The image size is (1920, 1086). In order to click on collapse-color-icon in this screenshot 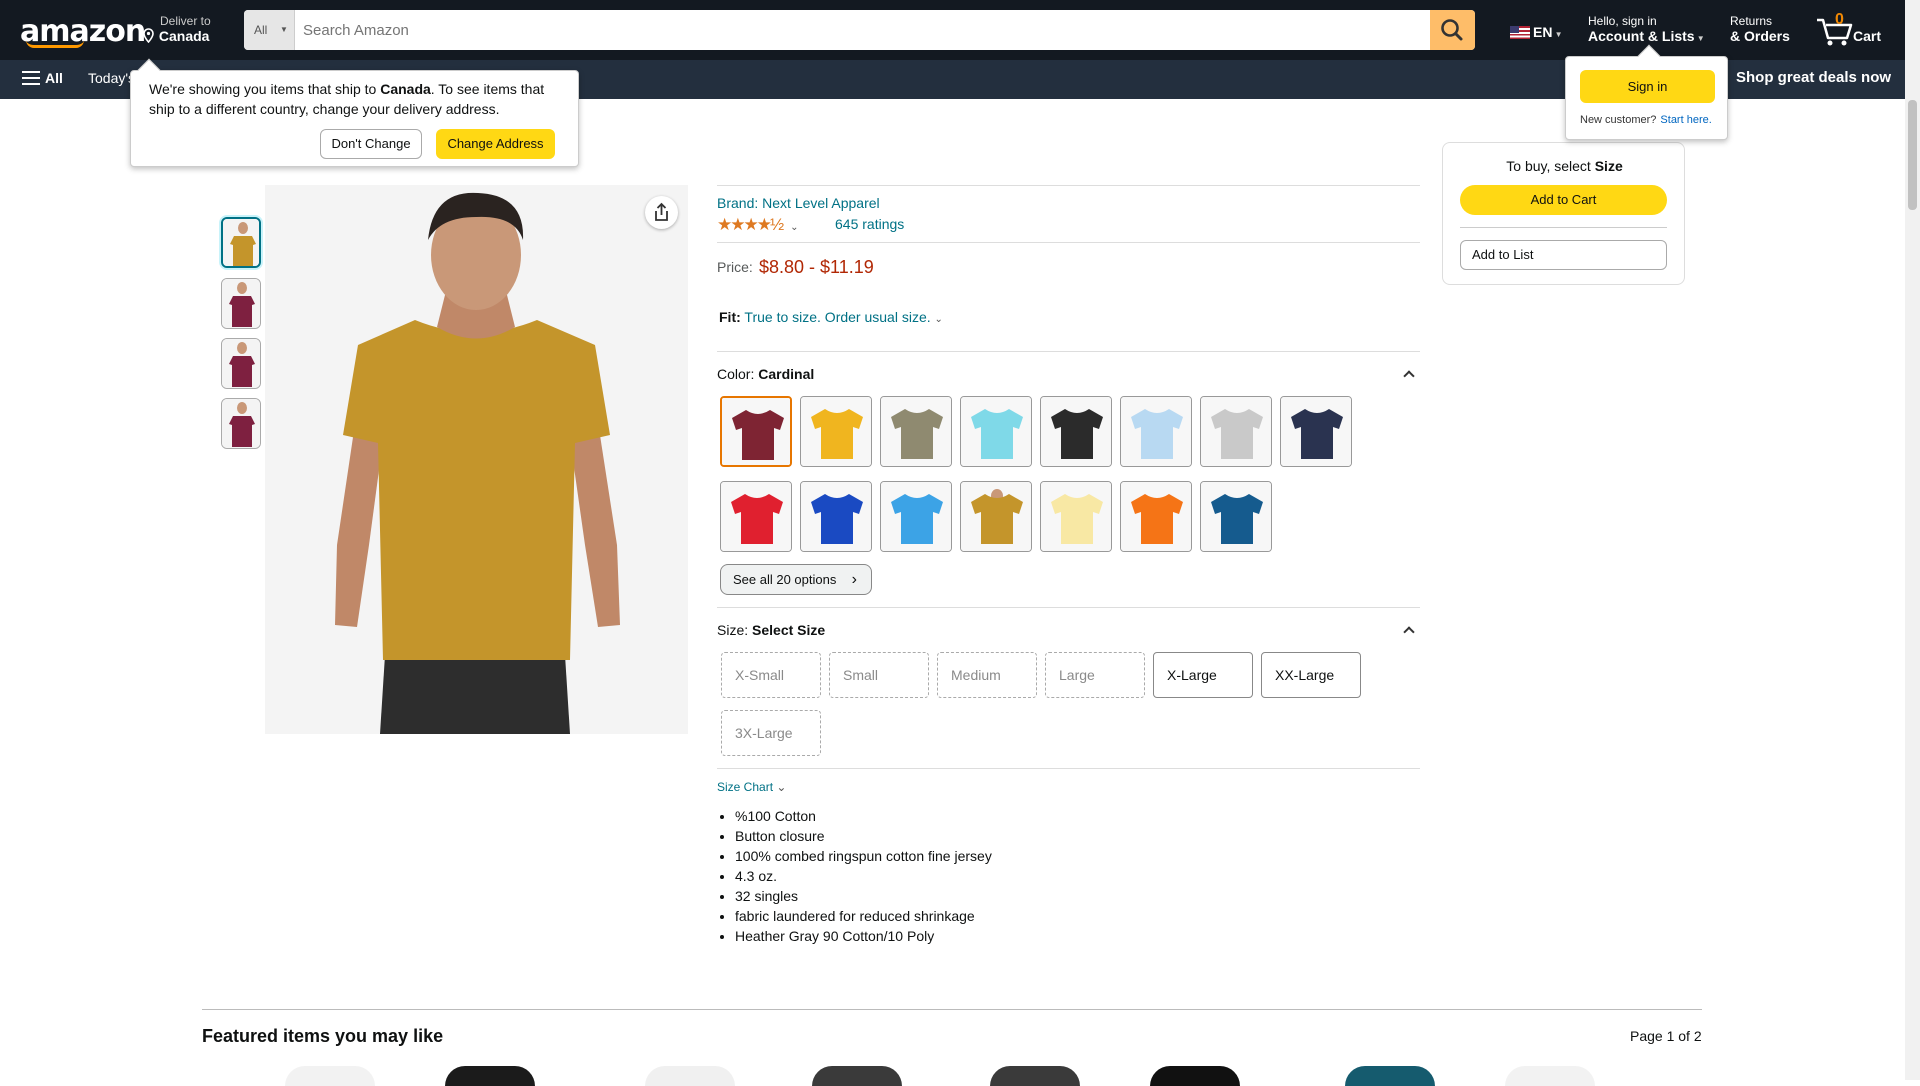, I will do `click(1409, 376)`.